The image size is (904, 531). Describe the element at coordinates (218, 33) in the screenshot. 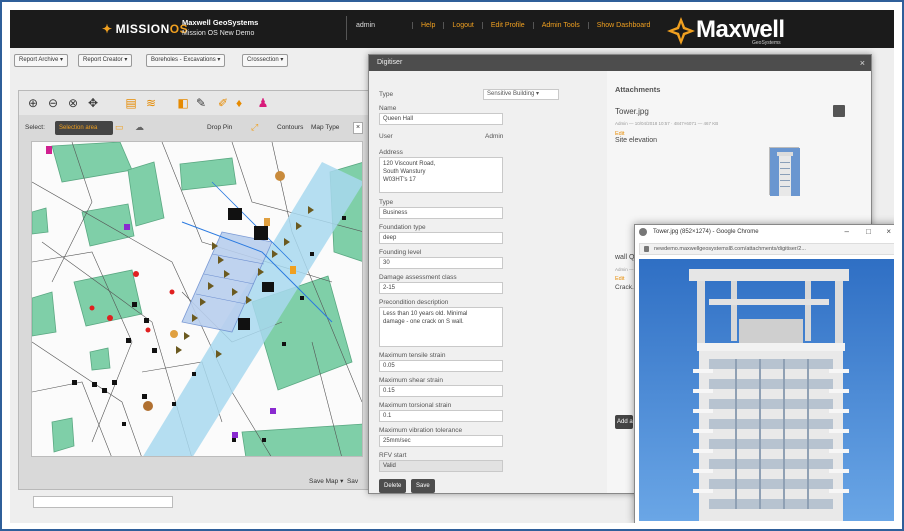

I see `project-name: Mission OS New Demo` at that location.